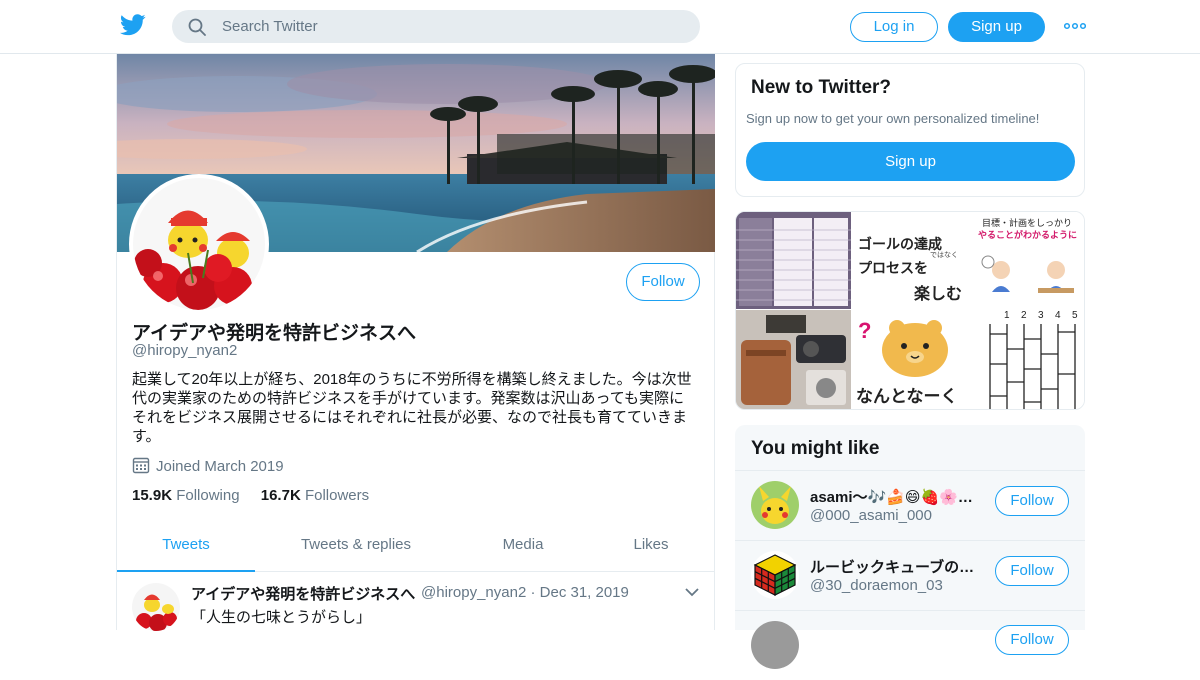 The width and height of the screenshot is (1200, 680). I want to click on followers-count: 16.7K, so click(281, 495).